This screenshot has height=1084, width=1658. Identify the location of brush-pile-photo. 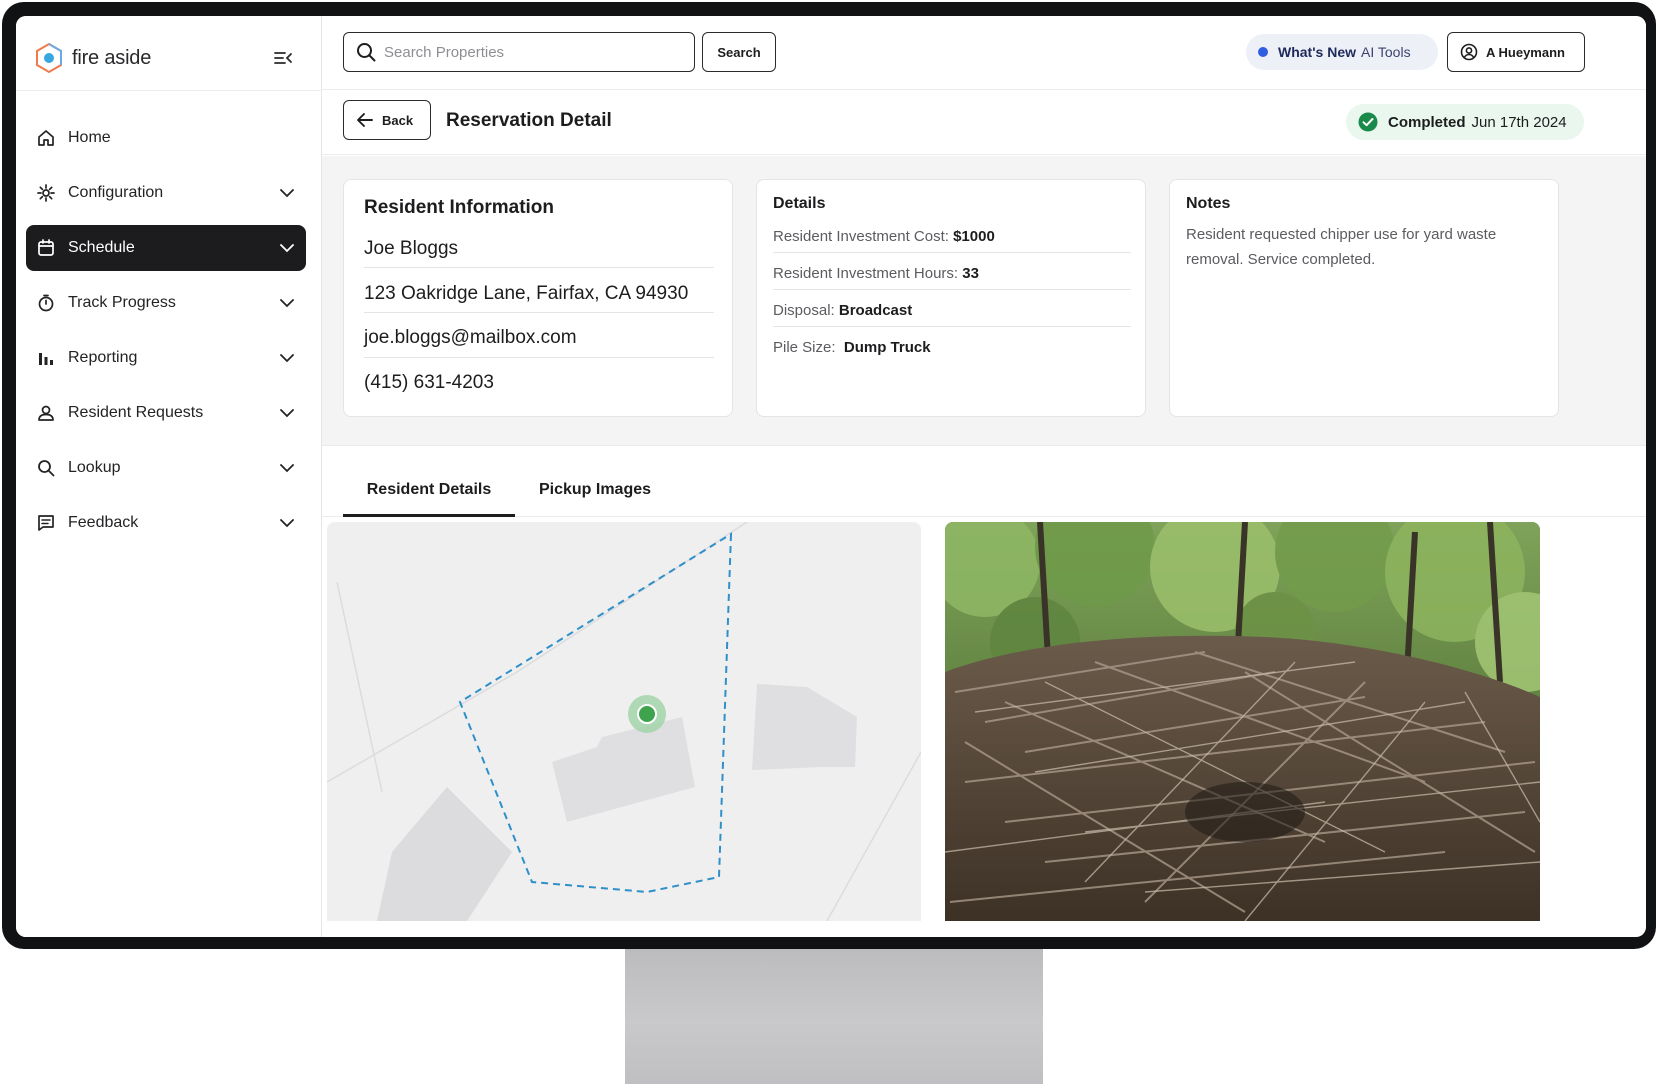
(1242, 721).